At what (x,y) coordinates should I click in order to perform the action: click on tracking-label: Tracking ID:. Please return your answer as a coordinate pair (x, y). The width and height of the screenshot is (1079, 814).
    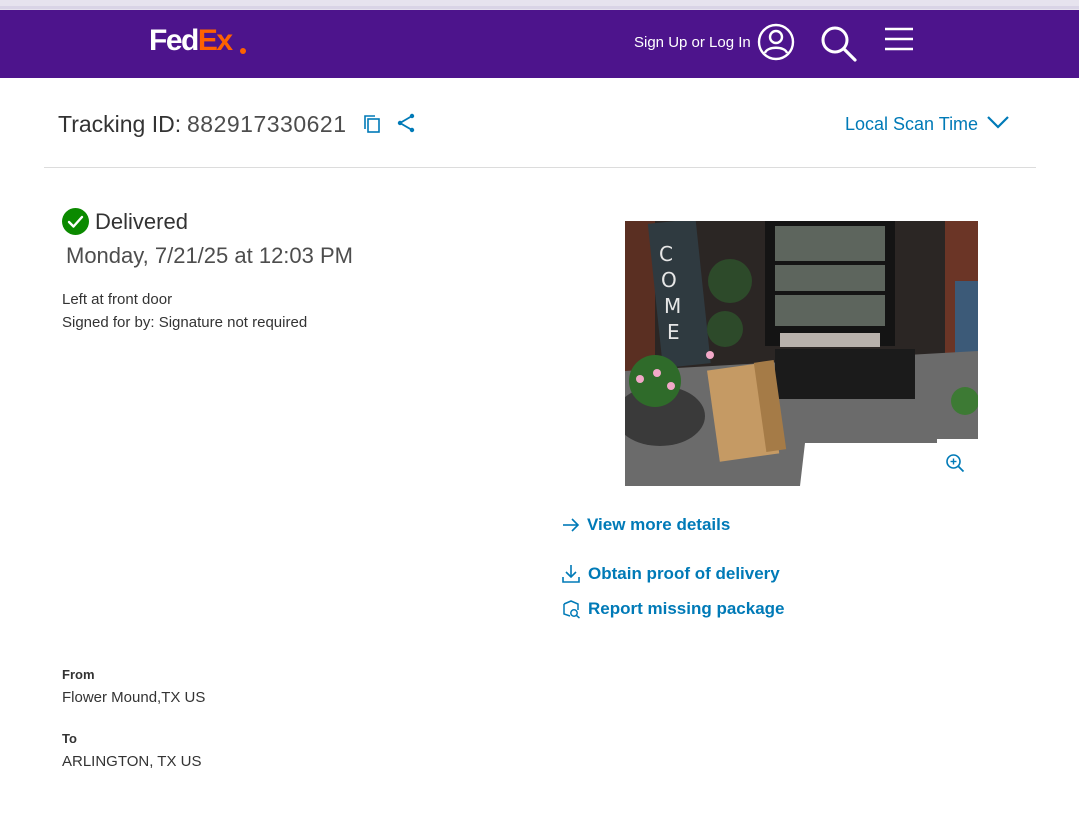
    Looking at the image, I should click on (120, 124).